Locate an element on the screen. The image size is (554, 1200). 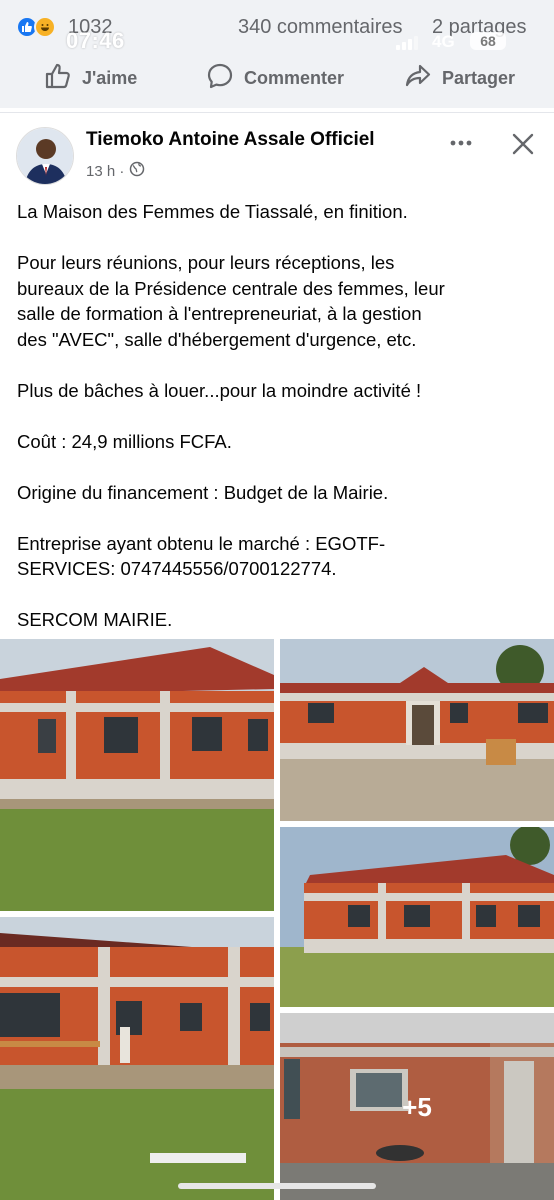
post-actions: J'aime Commenter Partager is located at coordinates (277, 78).